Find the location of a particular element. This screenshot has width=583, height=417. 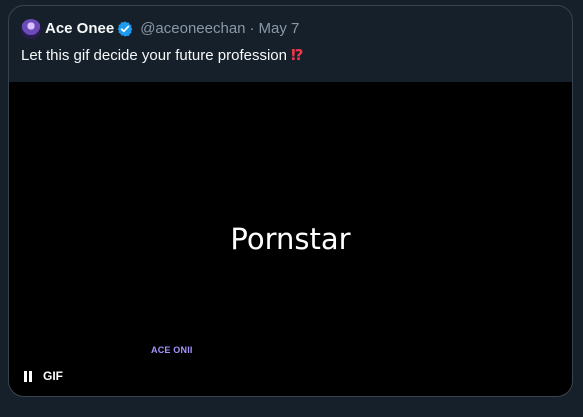

exclamation-question-emoji: ⁉ is located at coordinates (297, 55).